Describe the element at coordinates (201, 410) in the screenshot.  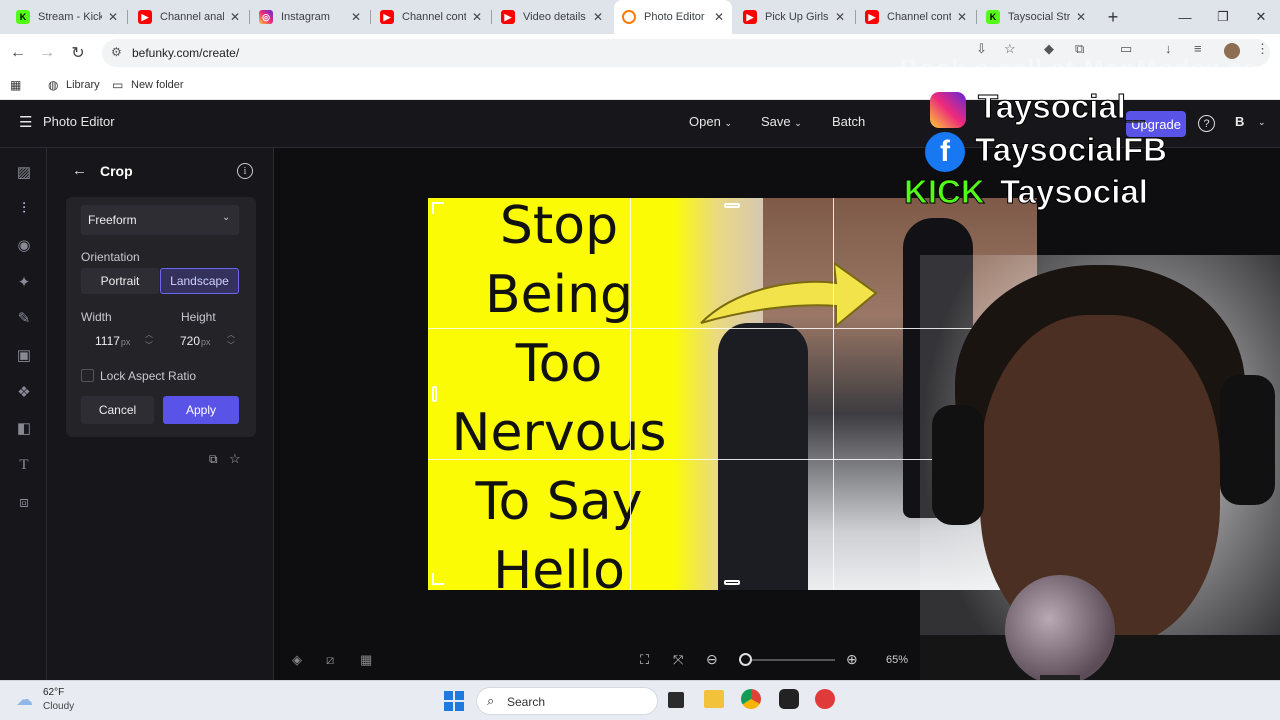
I see `apply-button: Apply` at that location.